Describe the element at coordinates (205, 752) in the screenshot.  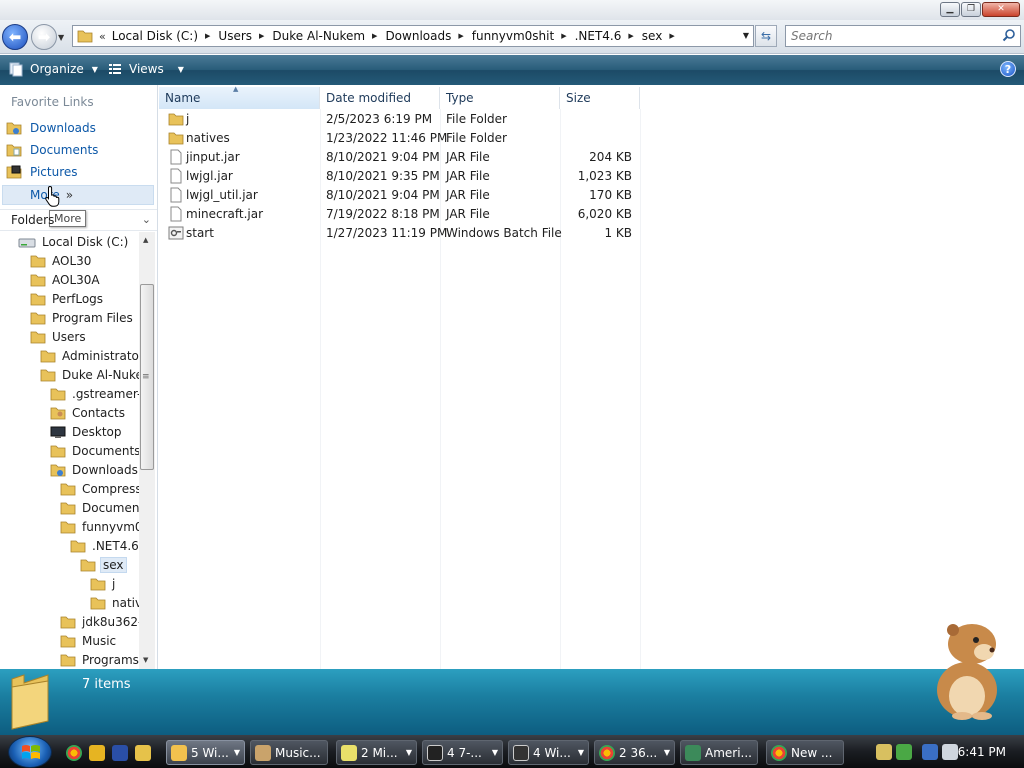
I see `taskbar-button: 5 Wi... ▼` at that location.